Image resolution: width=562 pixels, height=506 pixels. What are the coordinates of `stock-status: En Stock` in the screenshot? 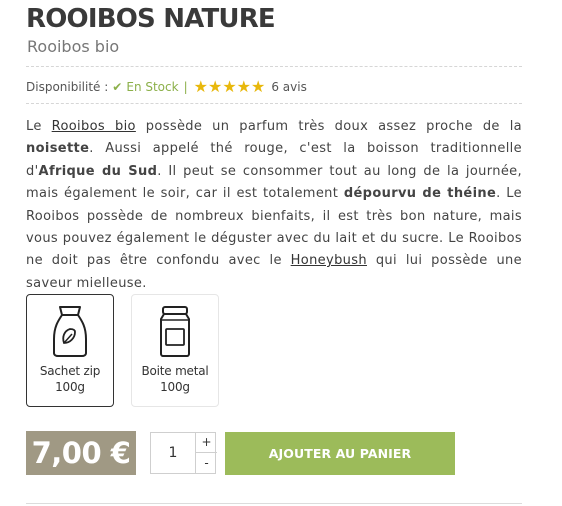 It's located at (152, 87).